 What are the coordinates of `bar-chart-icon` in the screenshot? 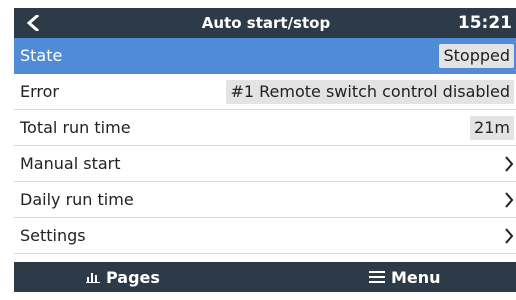 It's located at (93, 278).